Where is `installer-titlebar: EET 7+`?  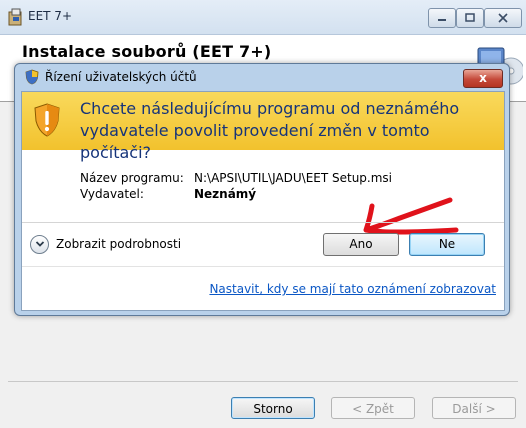 installer-titlebar: EET 7+ is located at coordinates (263, 17).